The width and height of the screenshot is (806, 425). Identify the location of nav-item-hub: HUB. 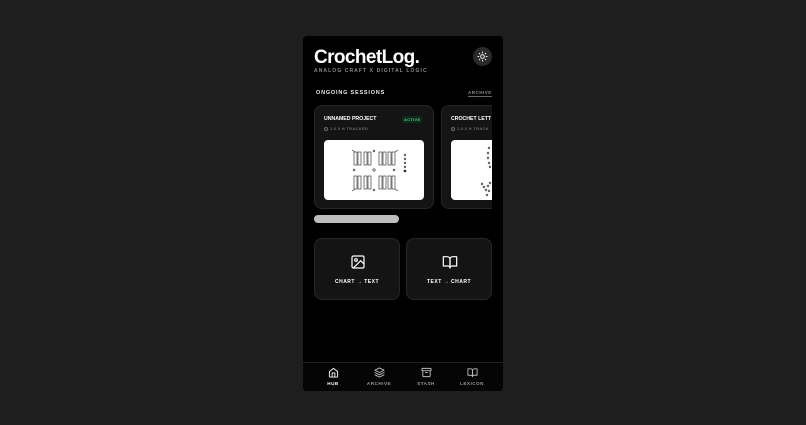
(333, 379).